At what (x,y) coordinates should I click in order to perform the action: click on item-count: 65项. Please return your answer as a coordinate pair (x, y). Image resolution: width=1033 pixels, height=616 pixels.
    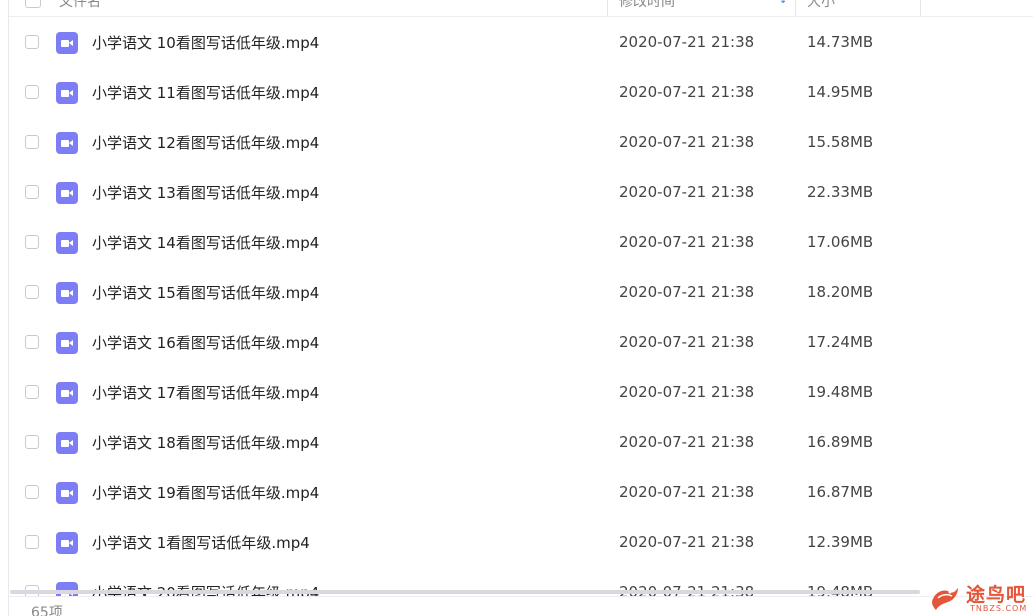
    Looking at the image, I should click on (47, 610).